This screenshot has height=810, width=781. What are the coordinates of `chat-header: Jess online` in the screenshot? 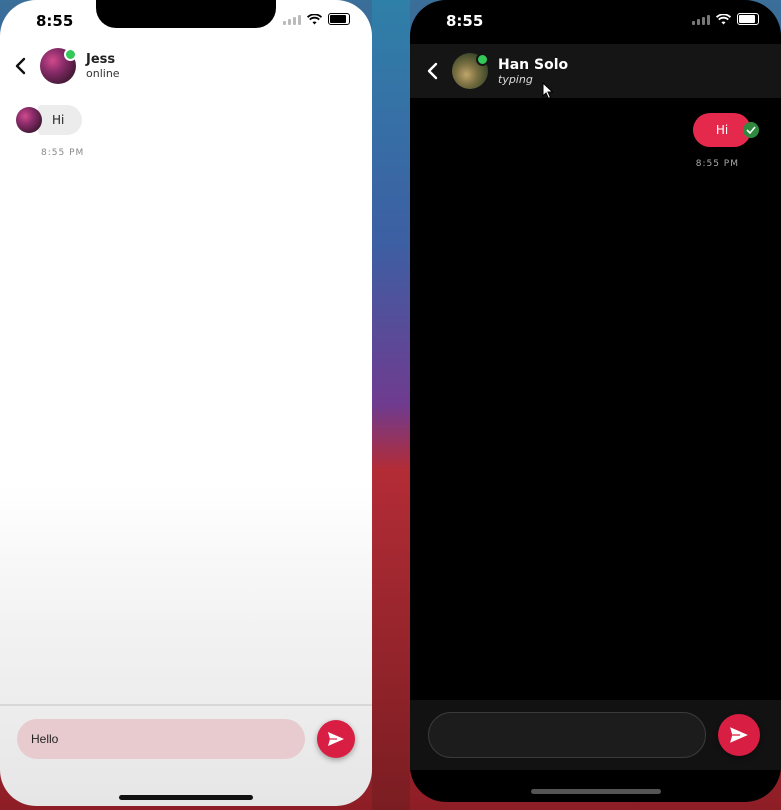 It's located at (186, 66).